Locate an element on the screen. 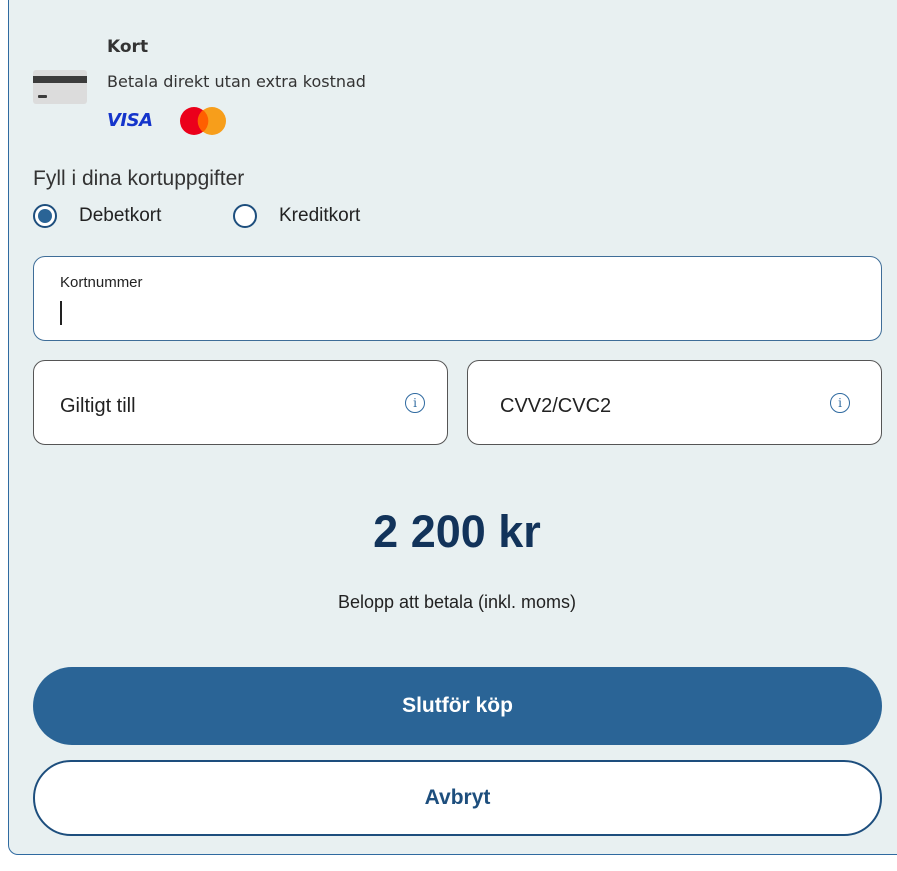 This screenshot has height=871, width=897. radio-credit-card: Kreditkort is located at coordinates (296, 216).